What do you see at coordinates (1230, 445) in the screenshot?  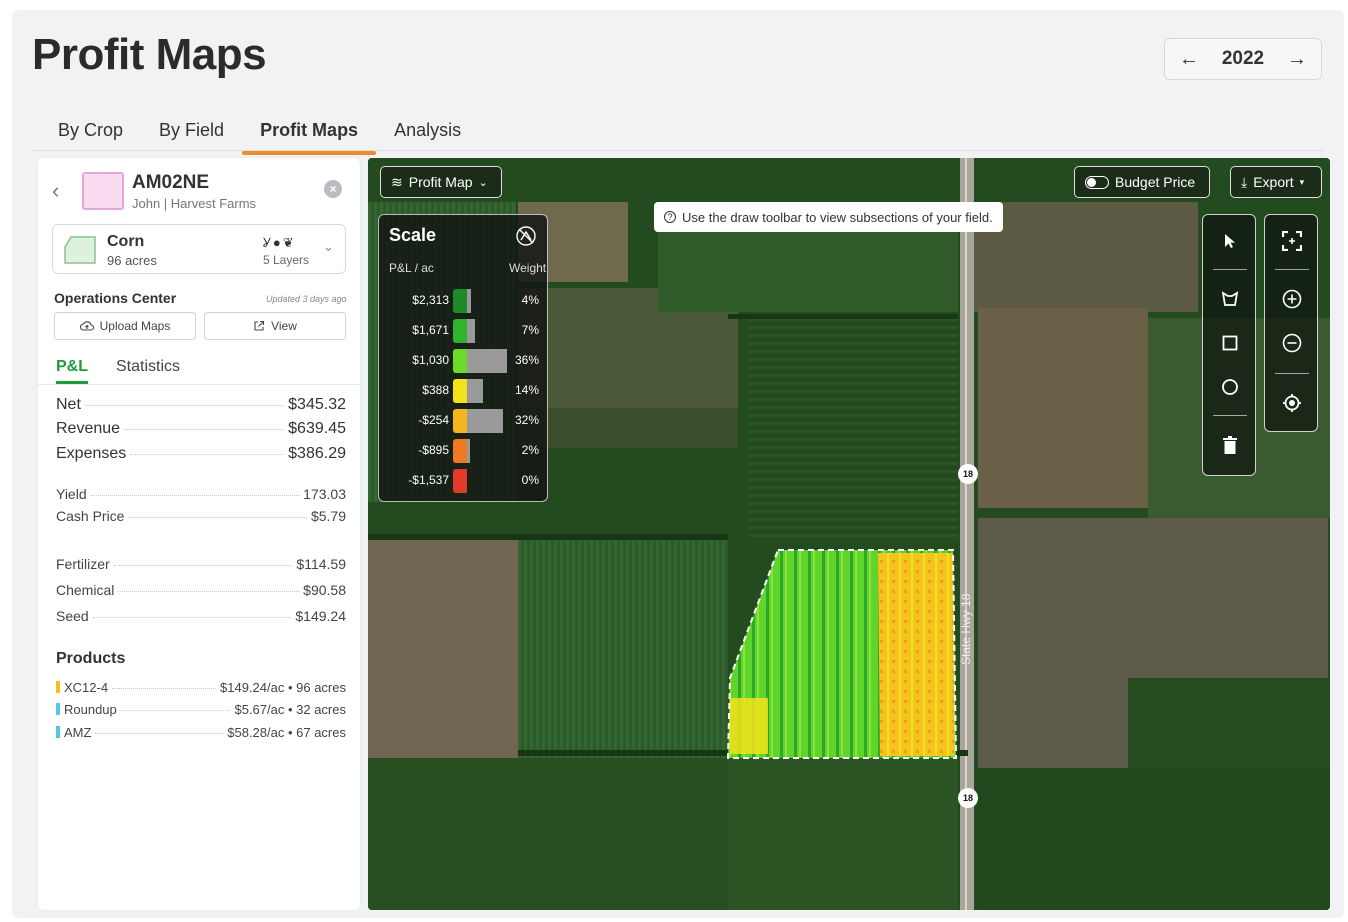 I see `trash-icon` at bounding box center [1230, 445].